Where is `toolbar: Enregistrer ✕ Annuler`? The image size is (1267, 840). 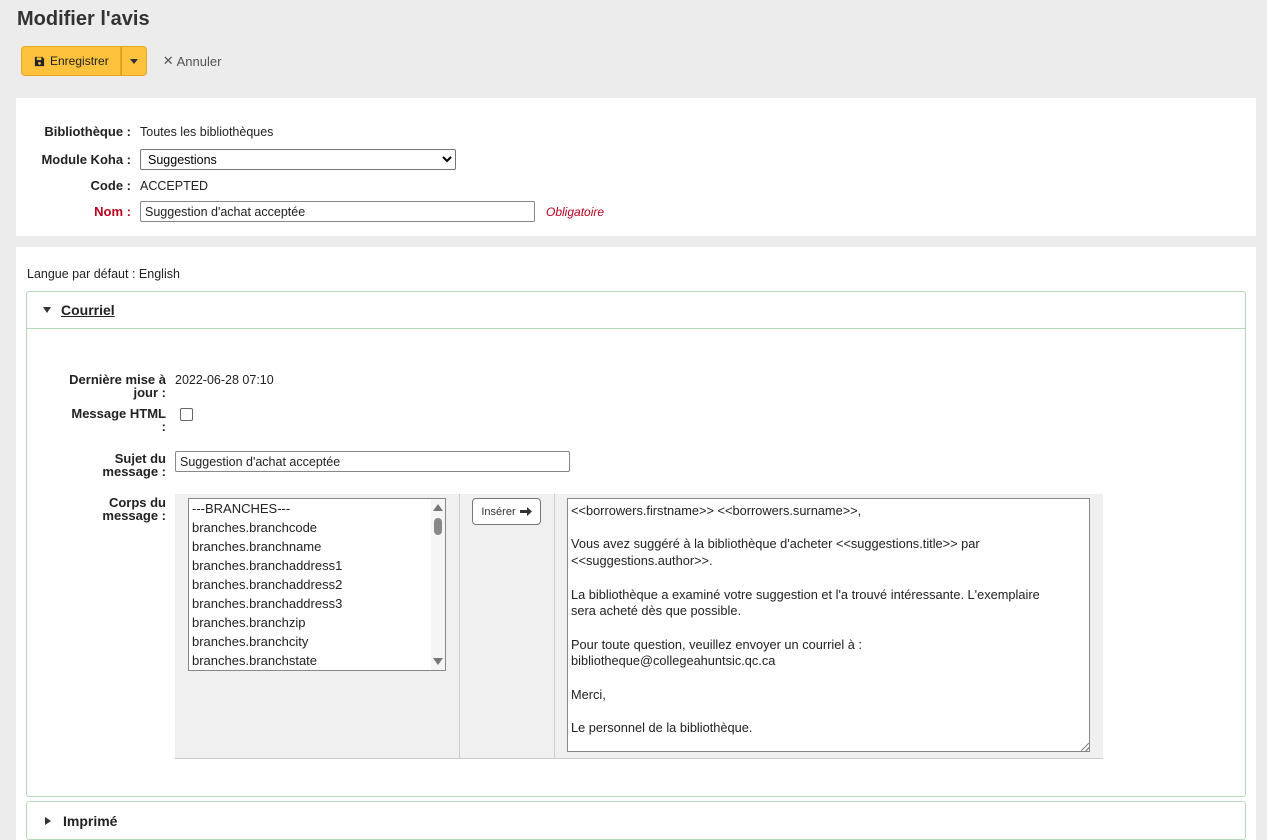
toolbar: Enregistrer ✕ Annuler is located at coordinates (121, 61).